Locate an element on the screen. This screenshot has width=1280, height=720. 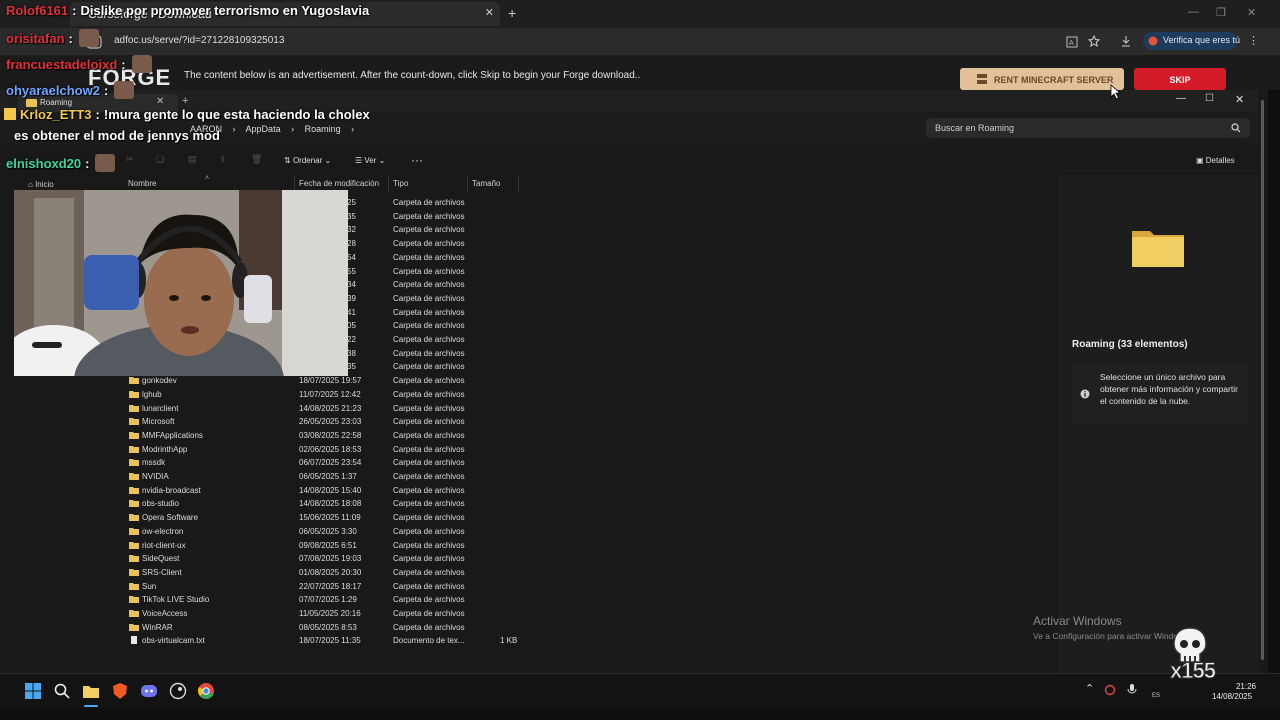
file-explorer-icon is located at coordinates (91, 691).